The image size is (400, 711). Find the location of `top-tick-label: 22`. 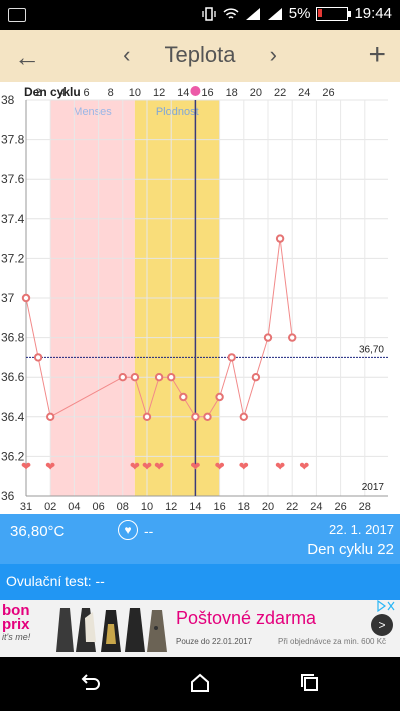

top-tick-label: 22 is located at coordinates (280, 93).